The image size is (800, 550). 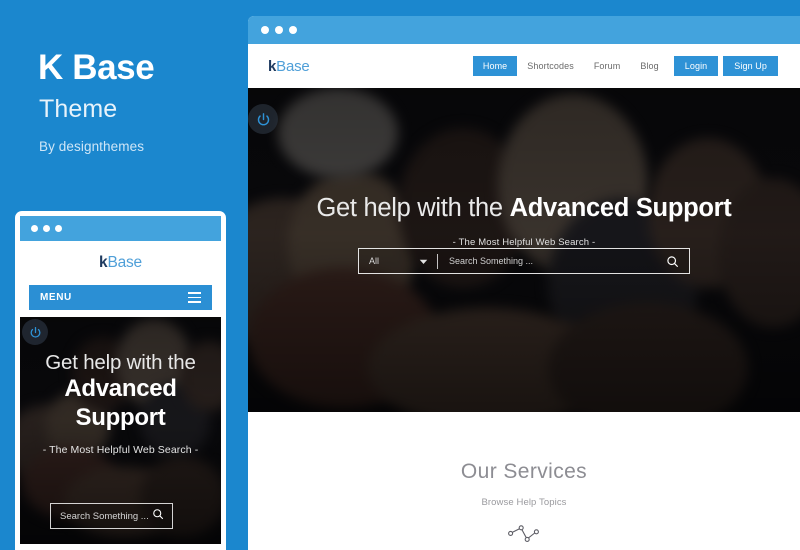 What do you see at coordinates (649, 66) in the screenshot?
I see `nav-item-blog: Blog` at bounding box center [649, 66].